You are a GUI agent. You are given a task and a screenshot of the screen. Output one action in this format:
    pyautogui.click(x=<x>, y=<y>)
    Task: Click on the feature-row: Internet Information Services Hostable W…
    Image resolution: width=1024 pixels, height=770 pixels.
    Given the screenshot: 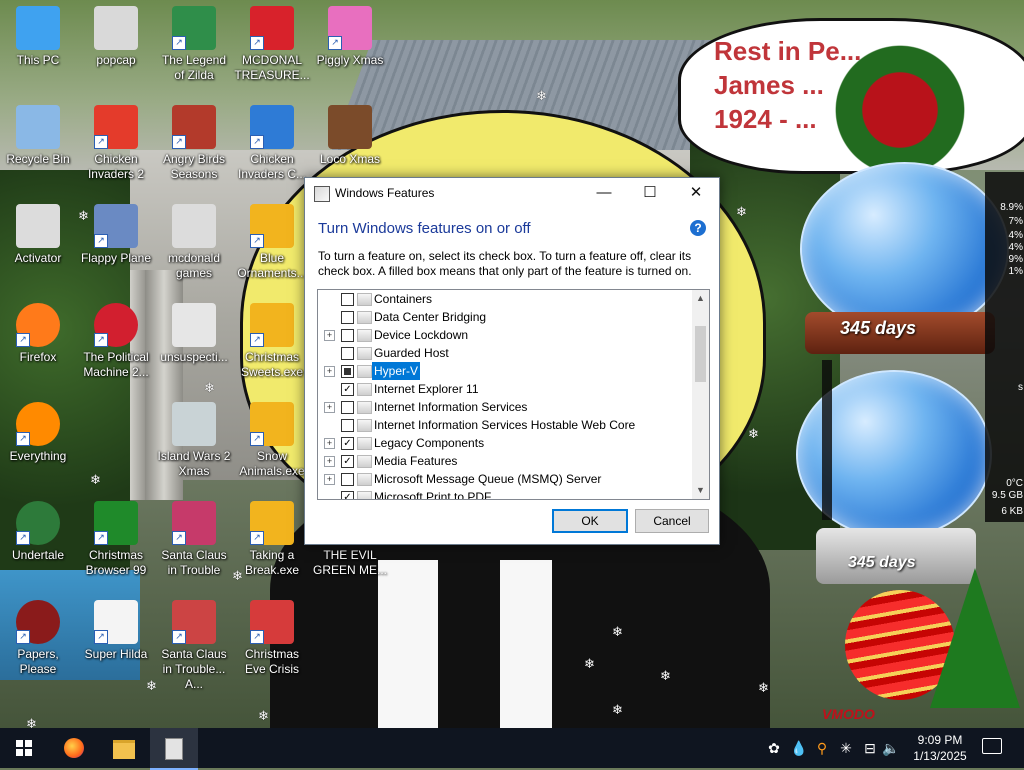 What is the action you would take?
    pyautogui.click(x=505, y=425)
    